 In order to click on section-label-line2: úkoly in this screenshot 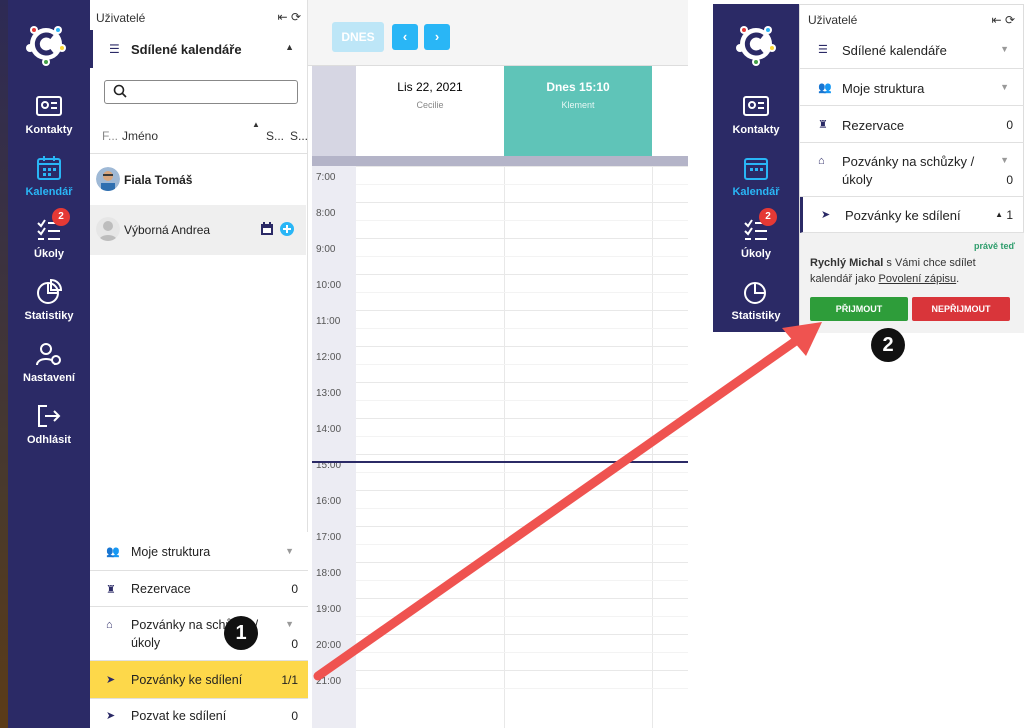, I will do `click(146, 643)`.